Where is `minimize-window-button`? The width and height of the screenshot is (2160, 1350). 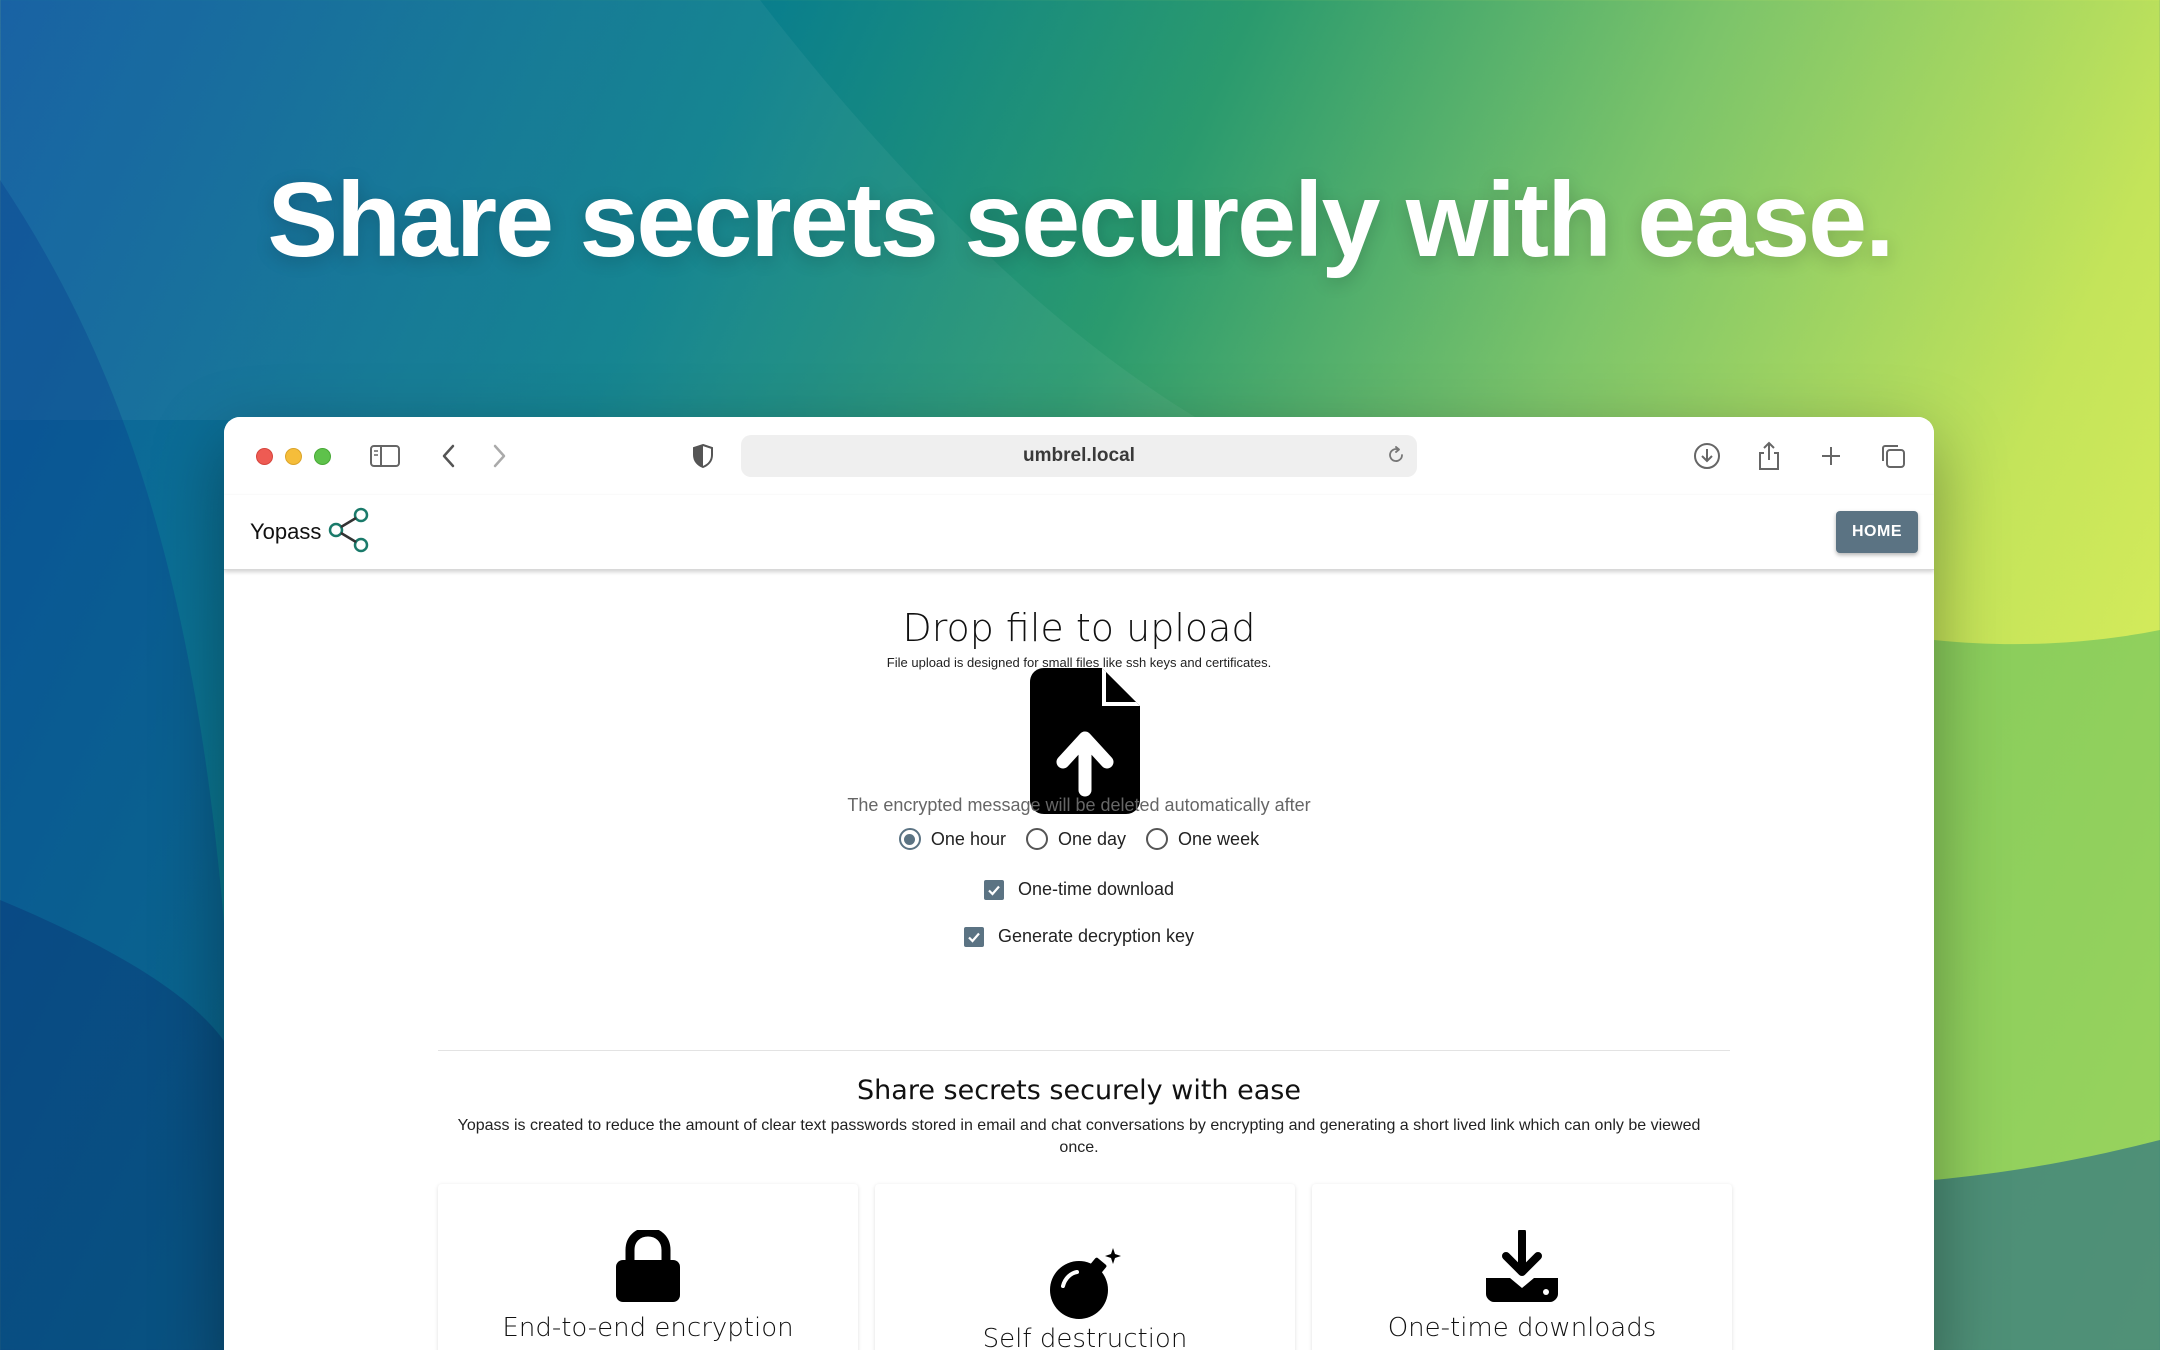
minimize-window-button is located at coordinates (293, 456).